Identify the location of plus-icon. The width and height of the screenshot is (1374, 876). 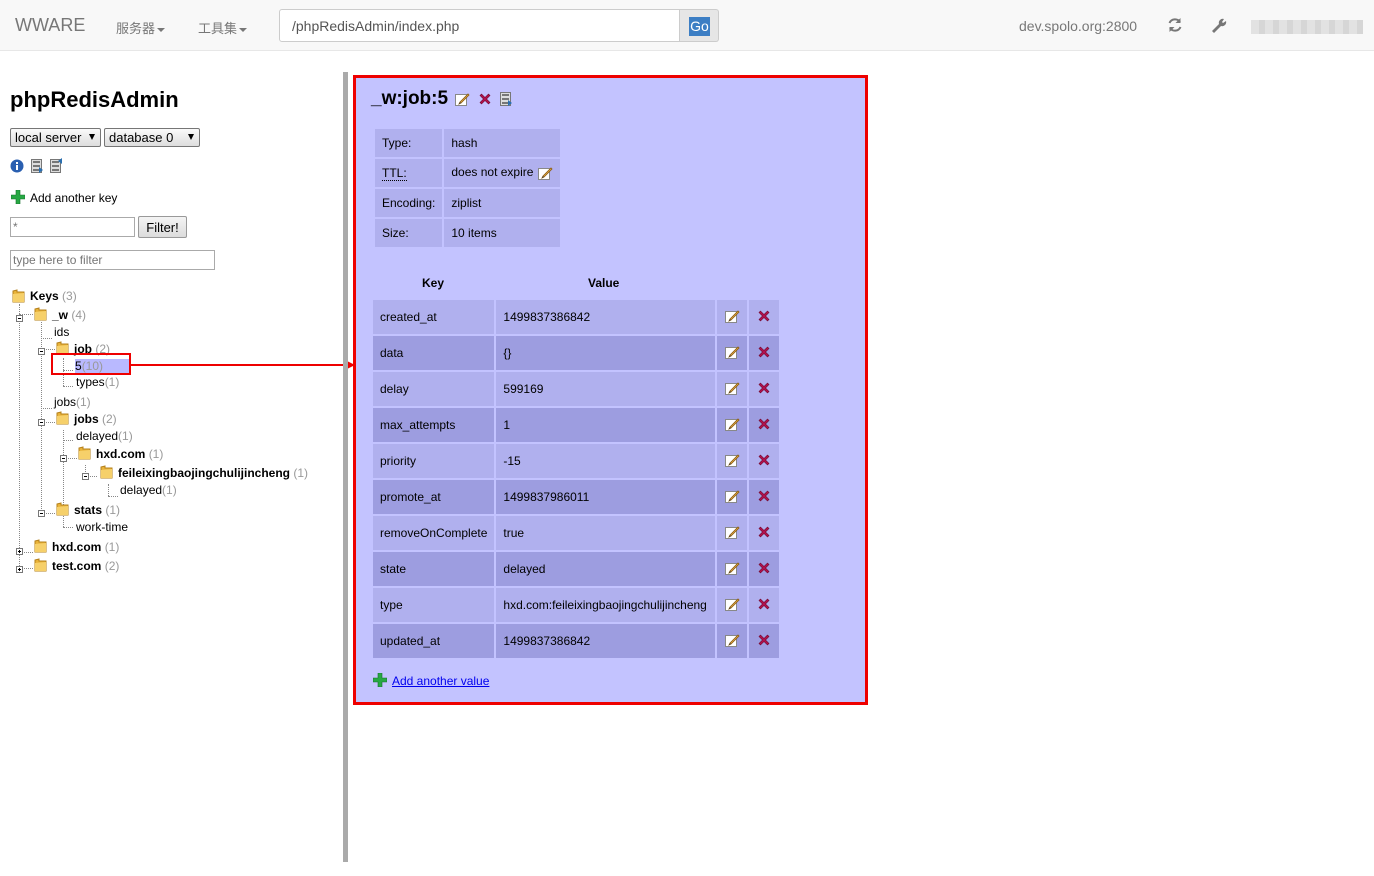
(380, 680).